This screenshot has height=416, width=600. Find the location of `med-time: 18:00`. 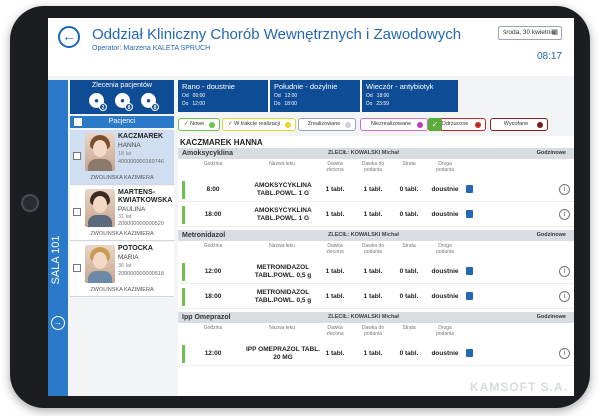

med-time: 18:00 is located at coordinates (213, 214).